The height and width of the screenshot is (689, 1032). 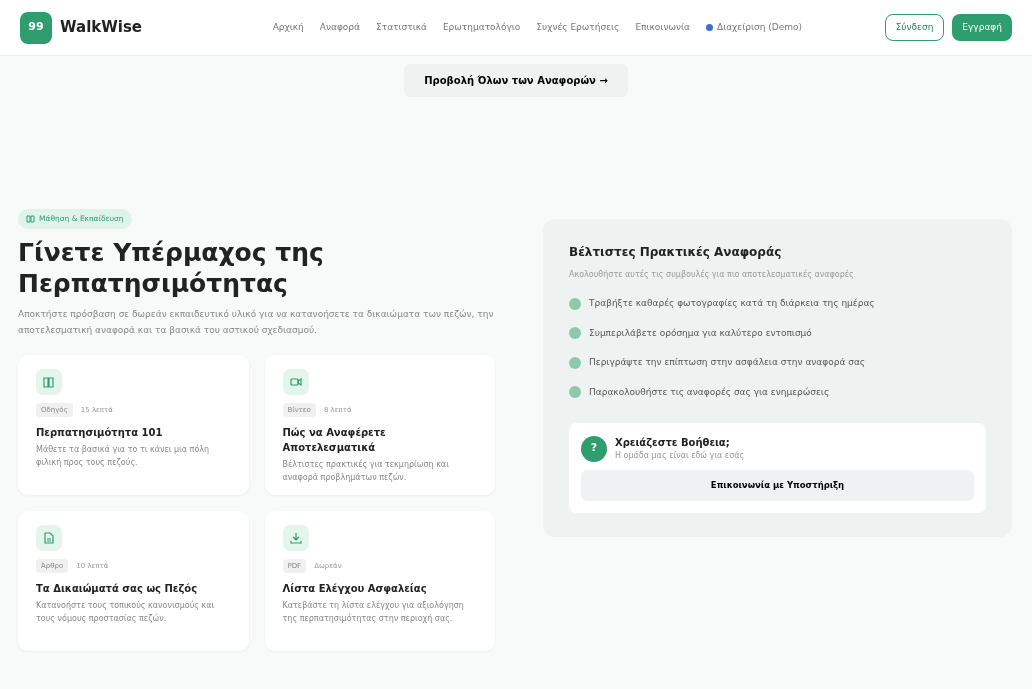 What do you see at coordinates (673, 443) in the screenshot?
I see `help-title: Χρειάζεστε Βοήθεια;` at bounding box center [673, 443].